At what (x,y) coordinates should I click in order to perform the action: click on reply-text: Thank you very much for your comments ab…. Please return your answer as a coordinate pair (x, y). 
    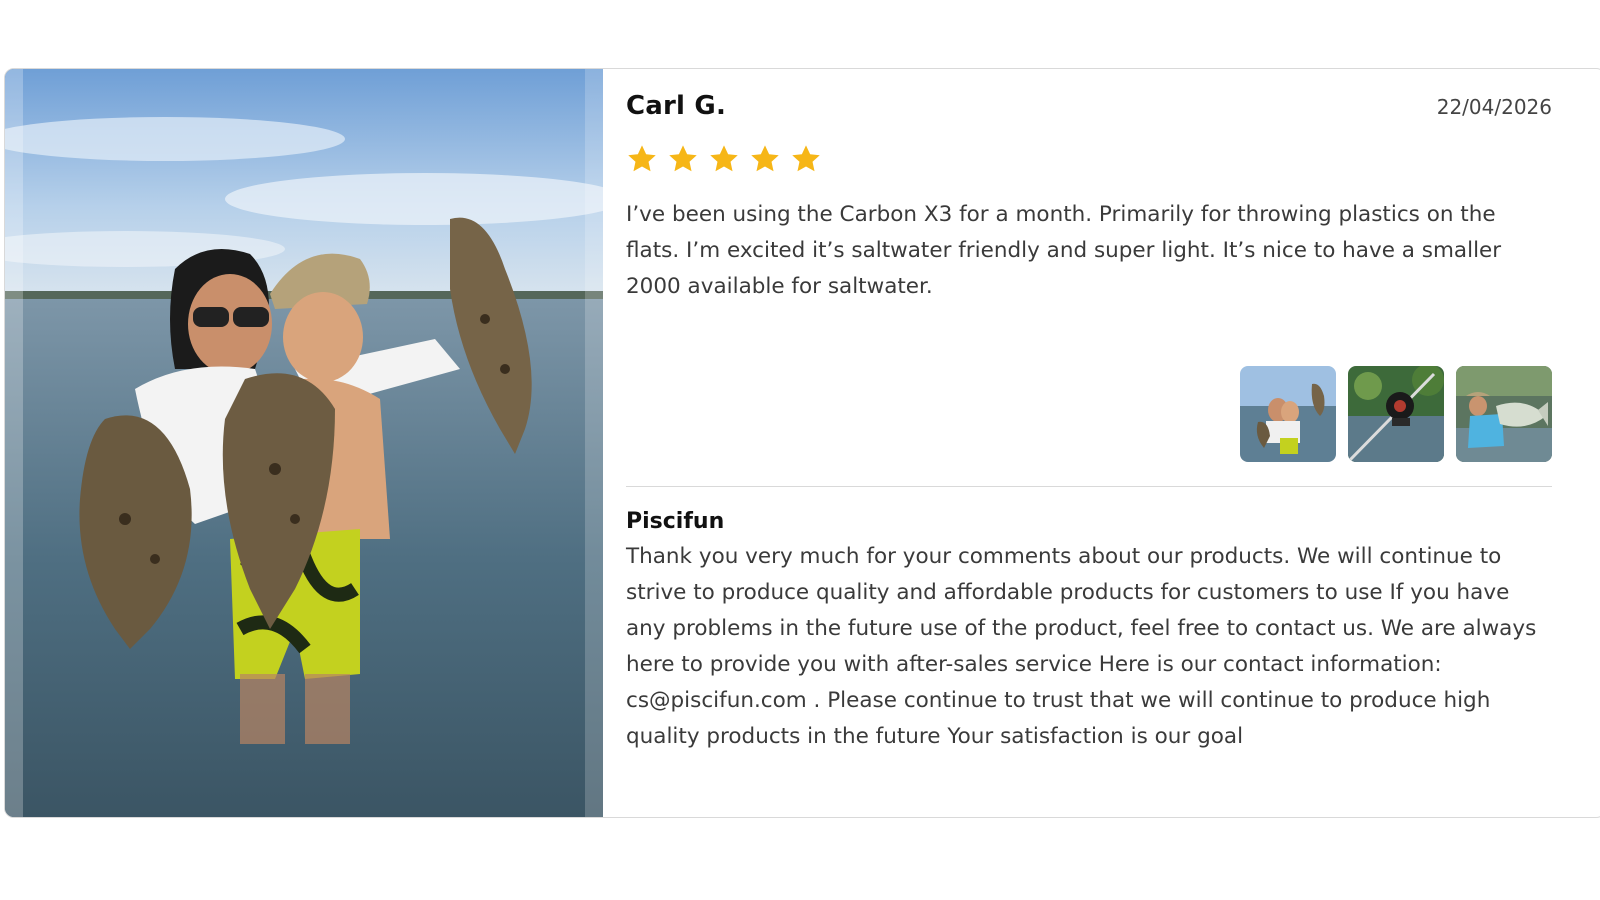
    Looking at the image, I should click on (1081, 646).